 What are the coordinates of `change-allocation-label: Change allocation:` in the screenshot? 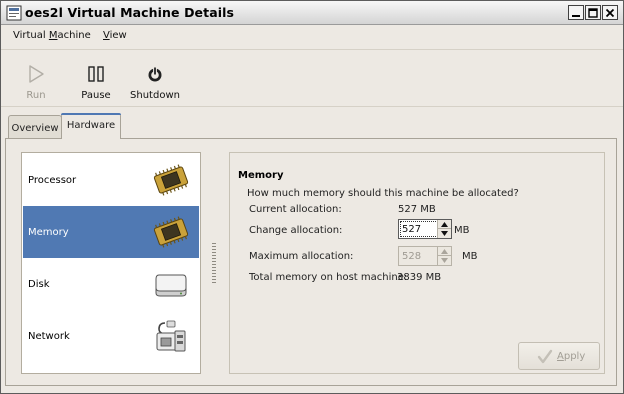 It's located at (296, 230).